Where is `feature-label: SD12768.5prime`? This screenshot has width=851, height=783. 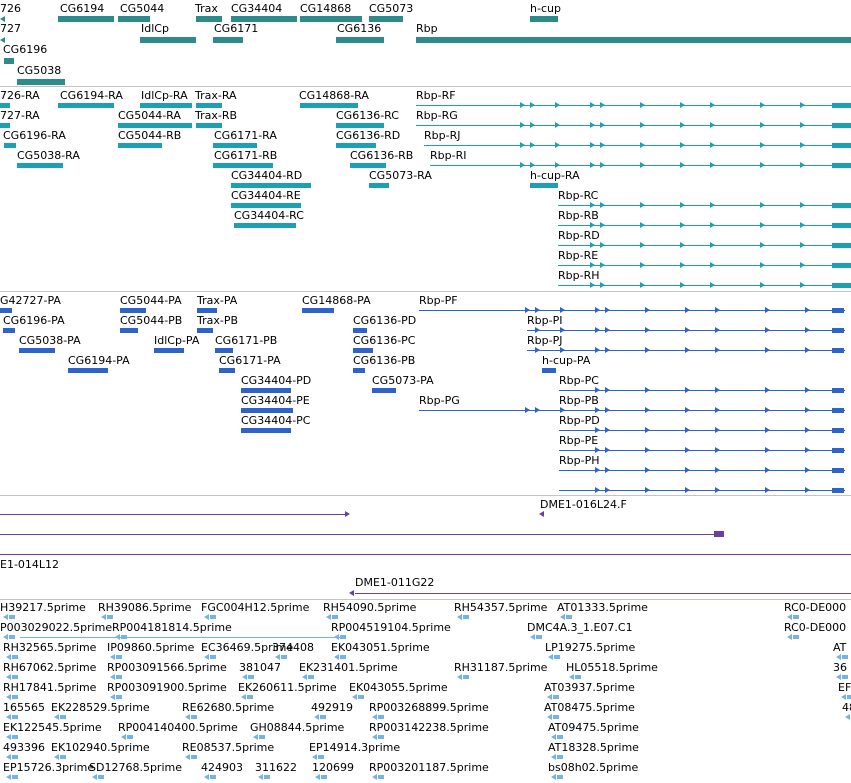
feature-label: SD12768.5prime is located at coordinates (135, 767).